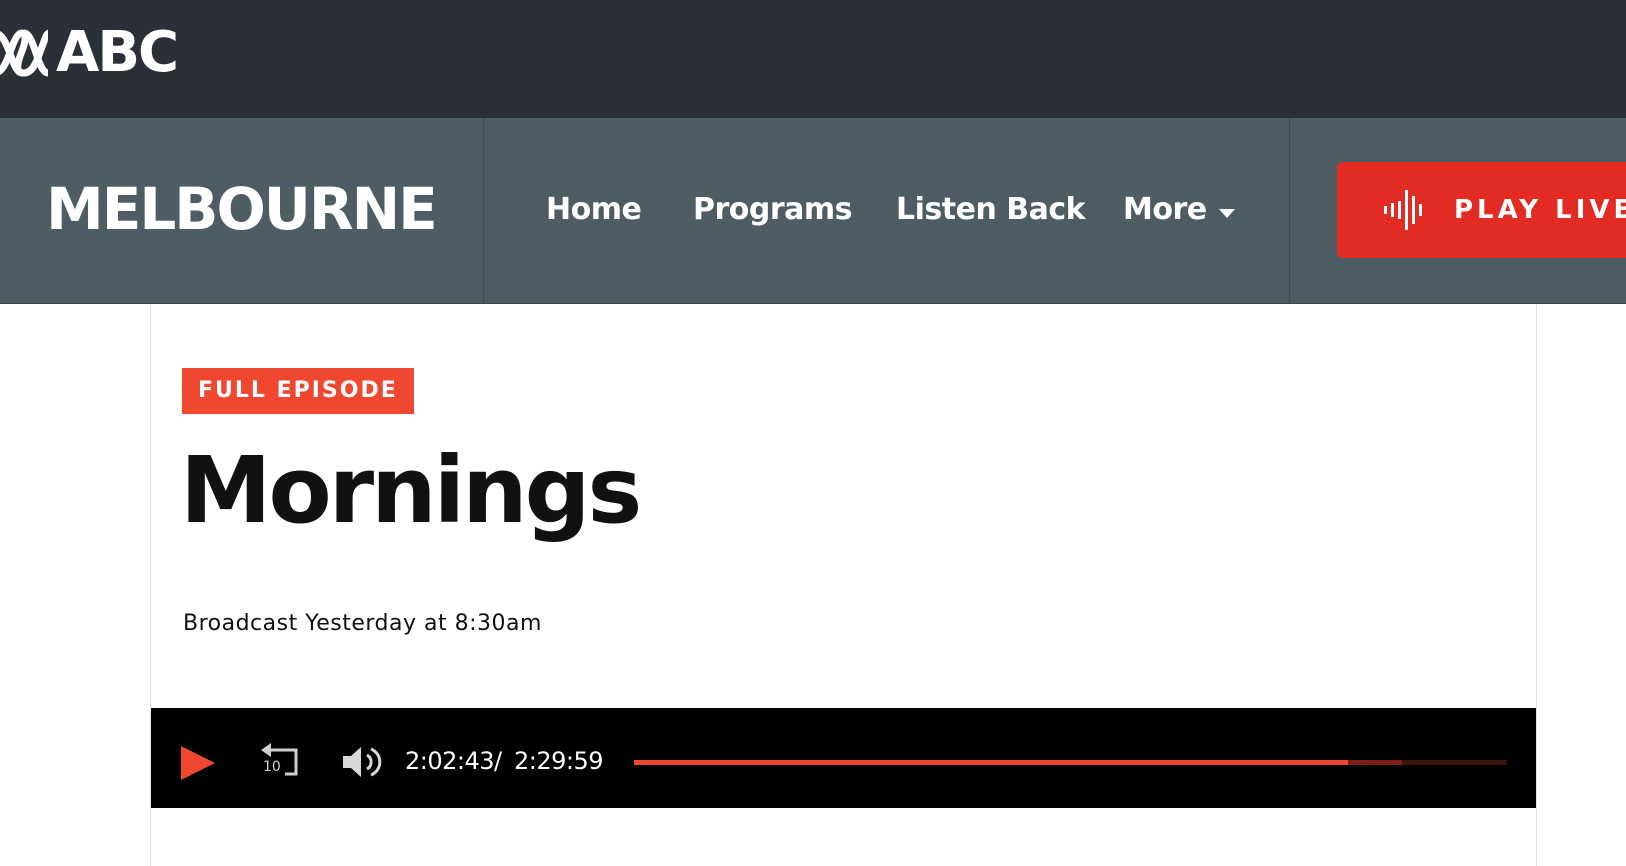 Image resolution: width=1626 pixels, height=866 pixels. Describe the element at coordinates (1403, 210) in the screenshot. I see `waveform-icon` at that location.